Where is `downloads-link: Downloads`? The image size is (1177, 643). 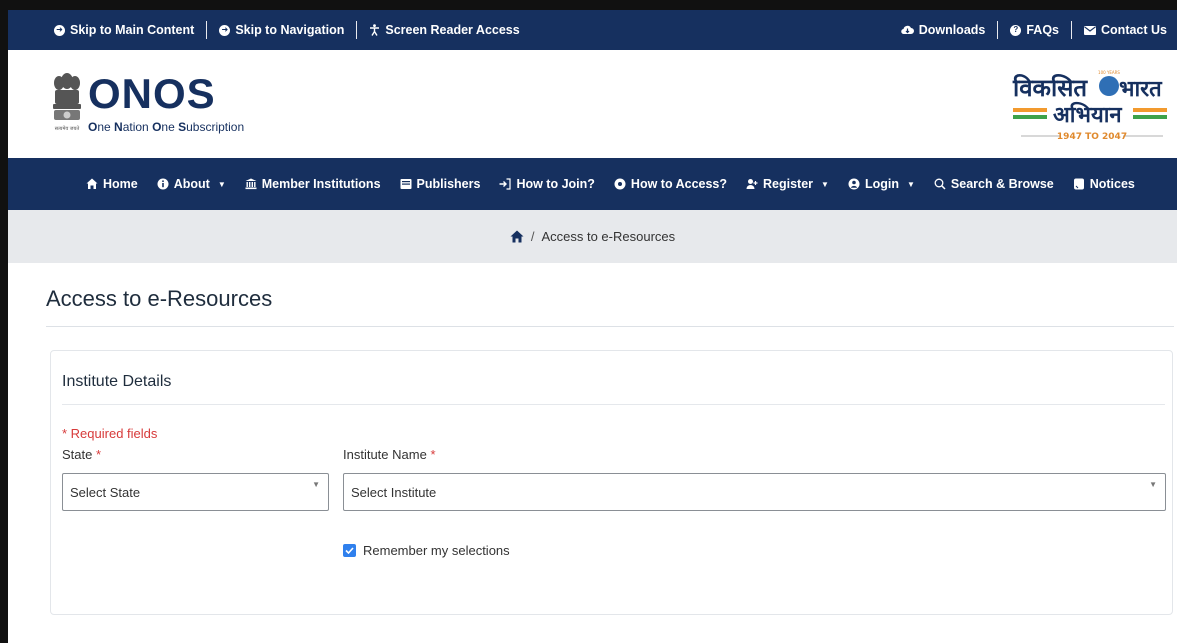
downloads-link: Downloads is located at coordinates (943, 30).